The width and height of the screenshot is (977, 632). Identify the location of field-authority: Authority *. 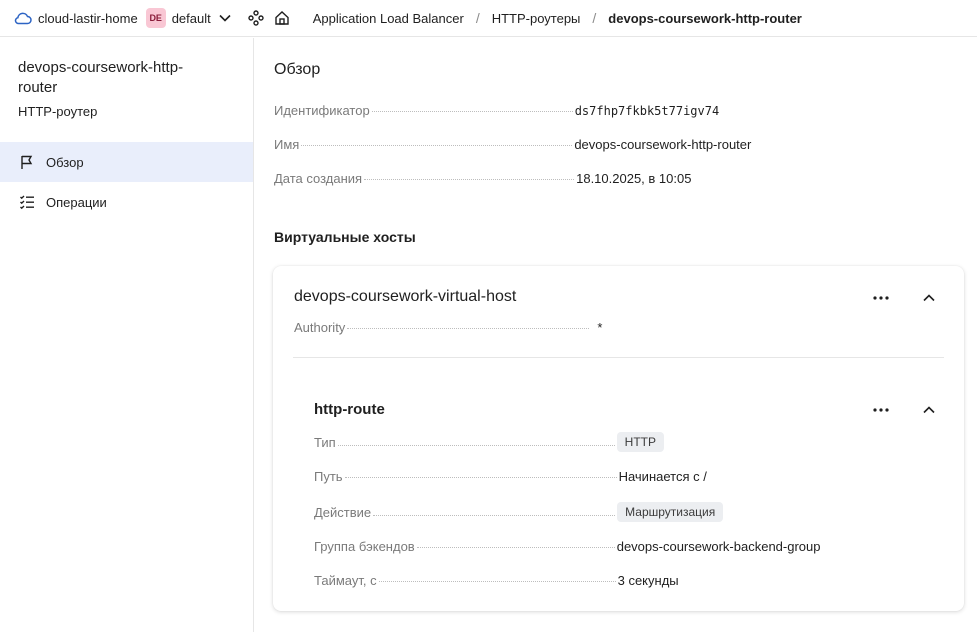
(448, 327).